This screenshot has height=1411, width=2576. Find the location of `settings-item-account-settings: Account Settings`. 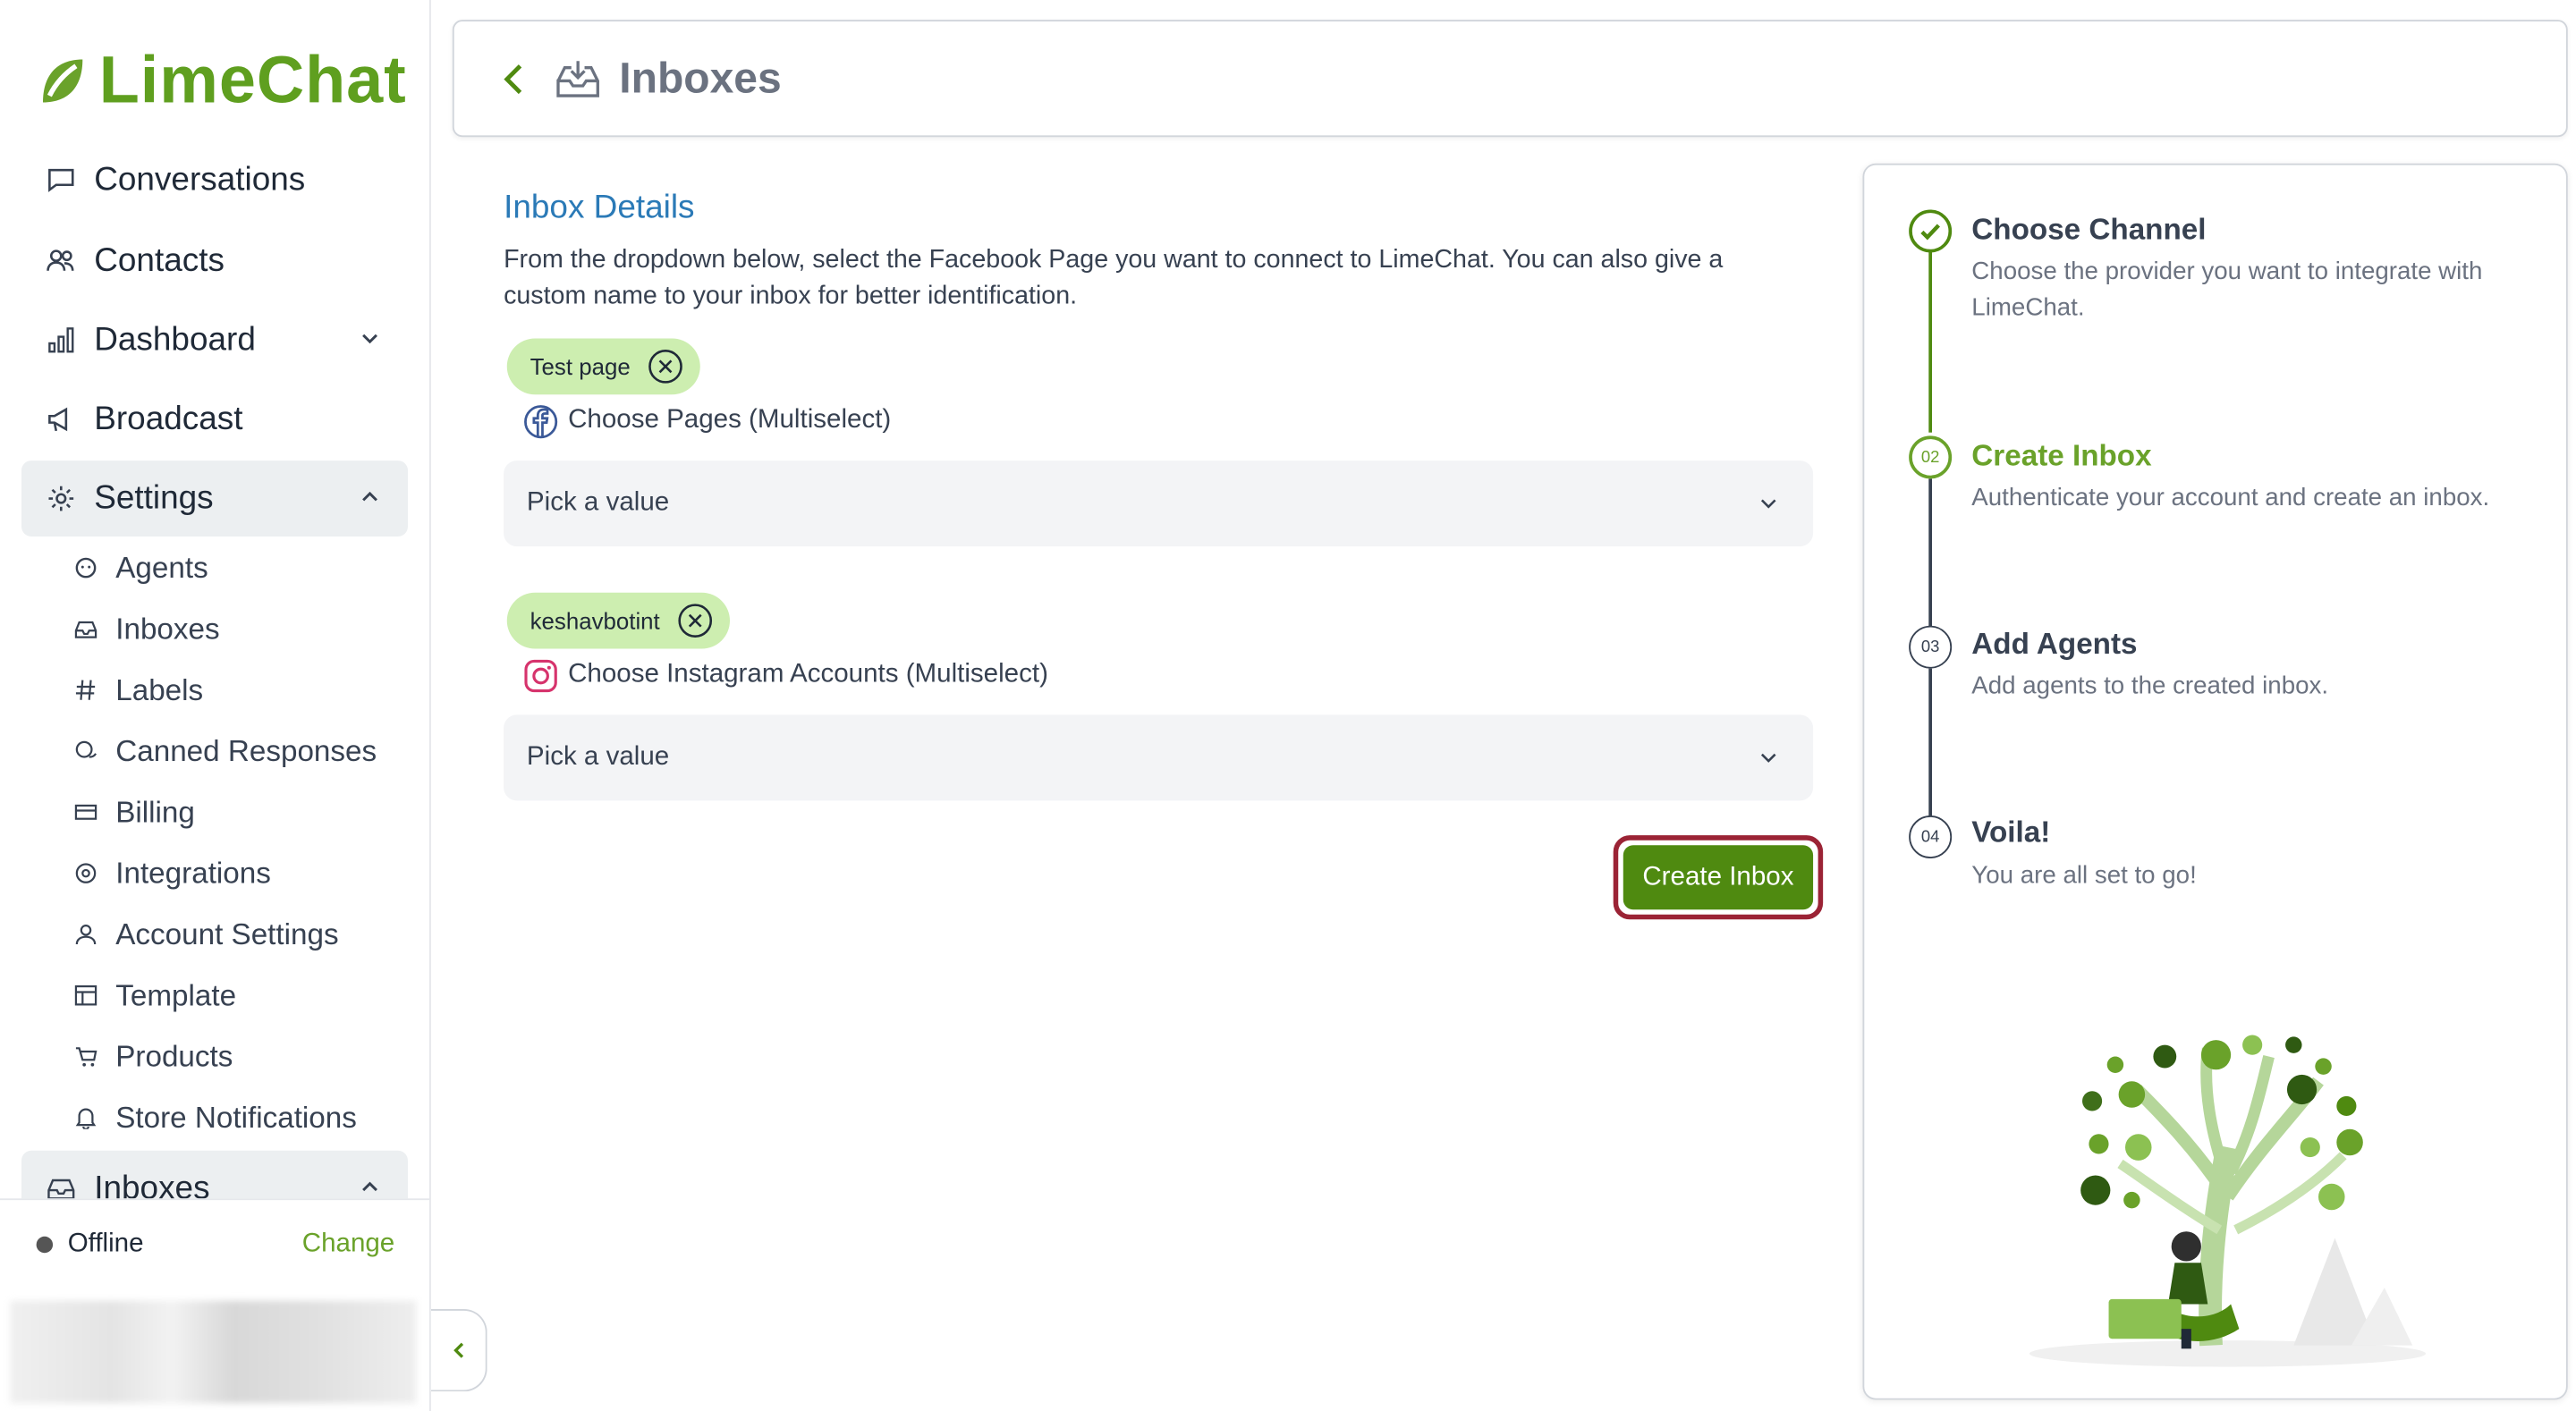

settings-item-account-settings: Account Settings is located at coordinates (205, 934).